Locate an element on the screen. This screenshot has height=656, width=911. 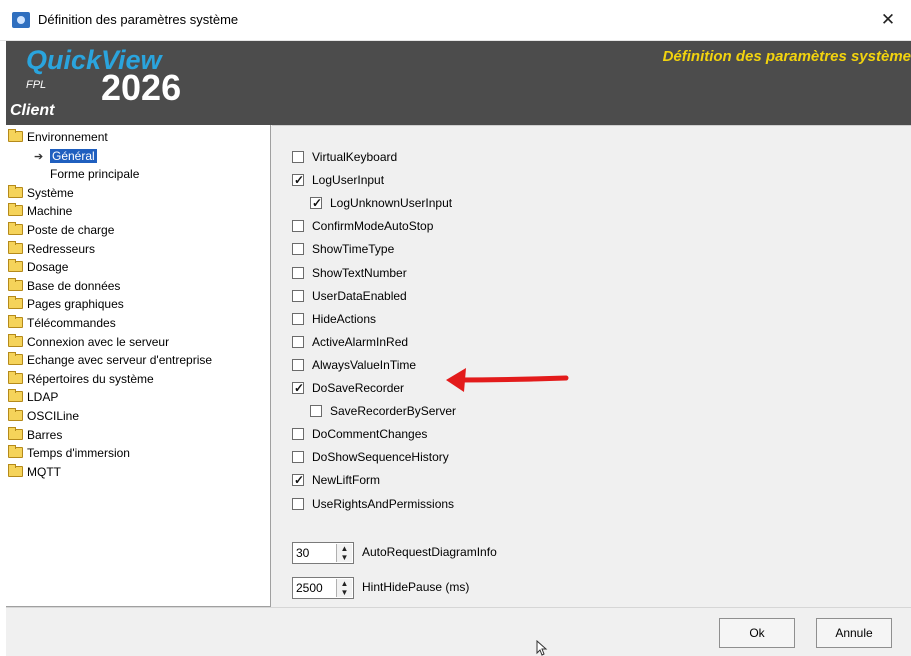
tree-item-label: Général is located at coordinates (73, 155).